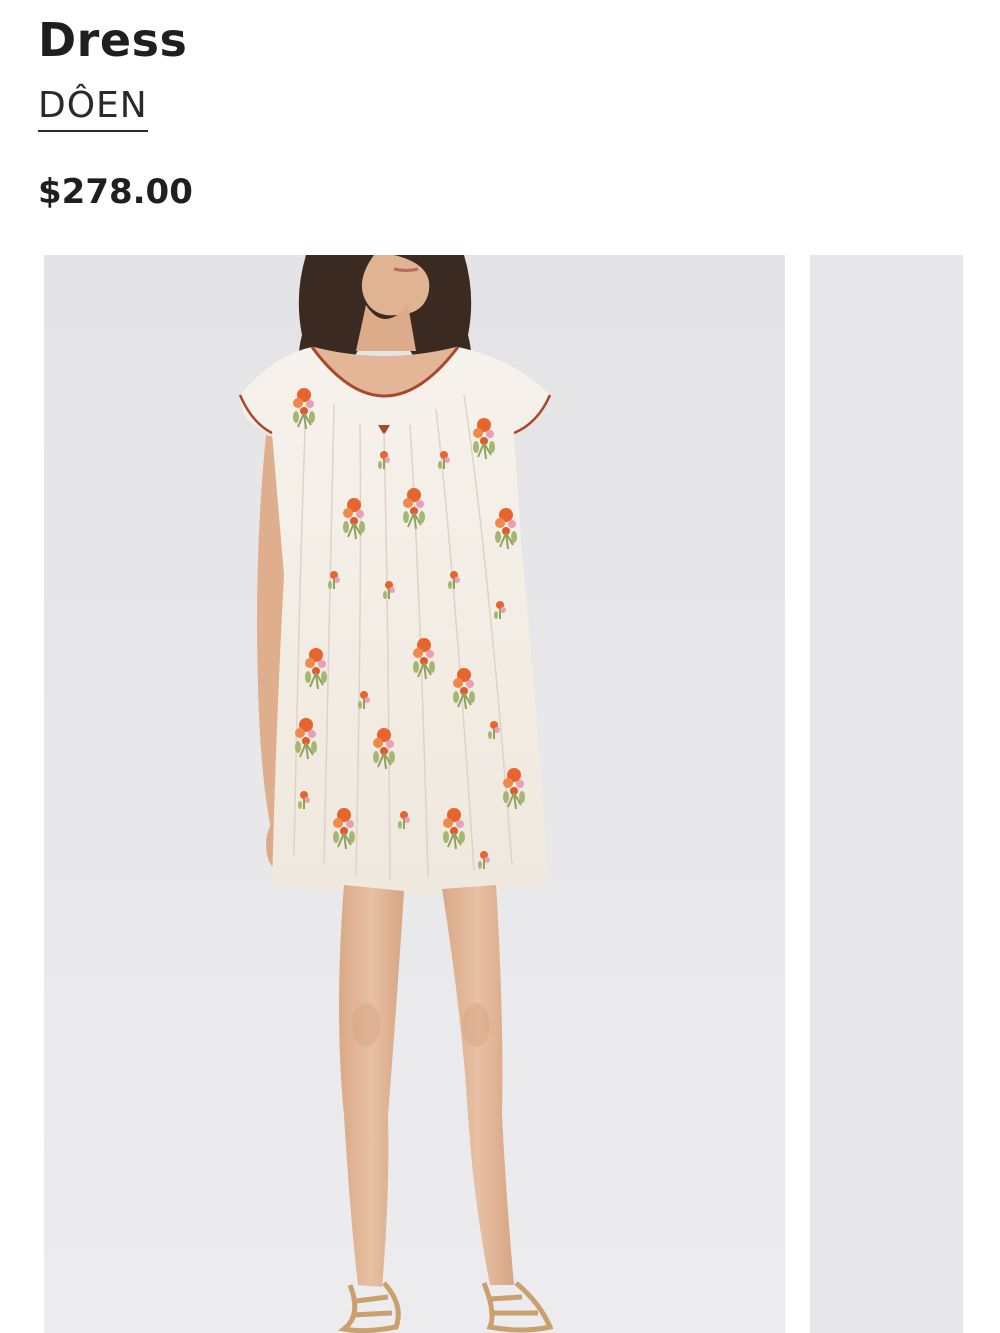 This screenshot has width=1000, height=1333. What do you see at coordinates (886, 794) in the screenshot?
I see `product-image-next-peek` at bounding box center [886, 794].